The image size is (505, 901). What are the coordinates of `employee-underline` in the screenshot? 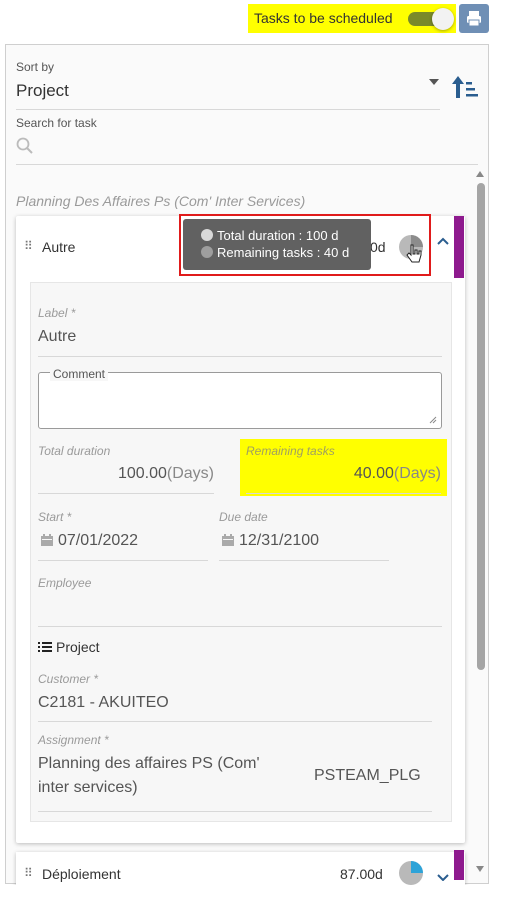 It's located at (240, 626).